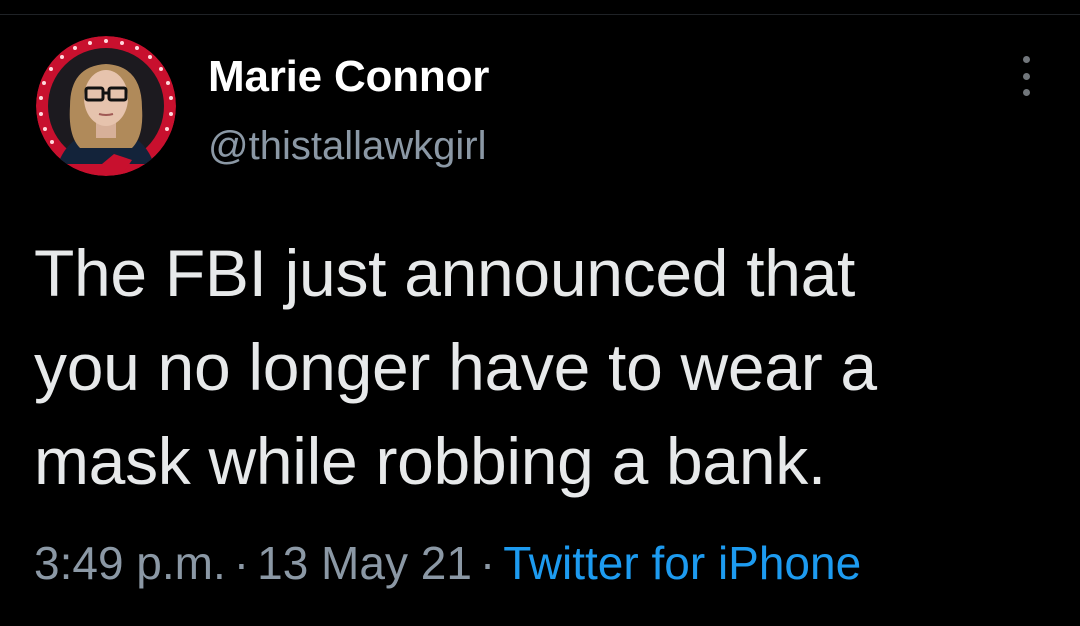 This screenshot has height=626, width=1080. I want to click on tweet-source-link: Twitter for iPhone, so click(682, 563).